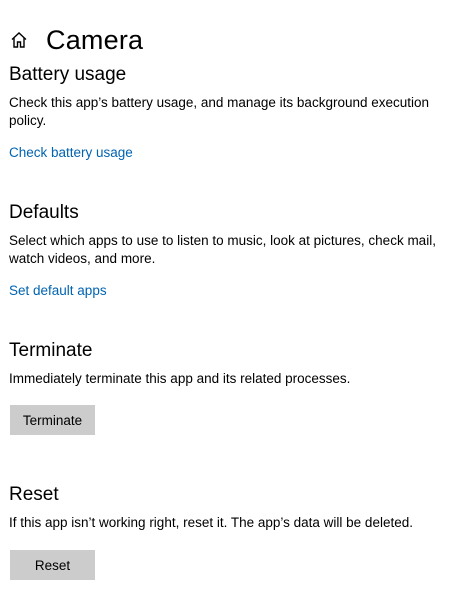 This screenshot has height=594, width=474. What do you see at coordinates (71, 152) in the screenshot?
I see `check-battery-usage-link: Check battery usage` at bounding box center [71, 152].